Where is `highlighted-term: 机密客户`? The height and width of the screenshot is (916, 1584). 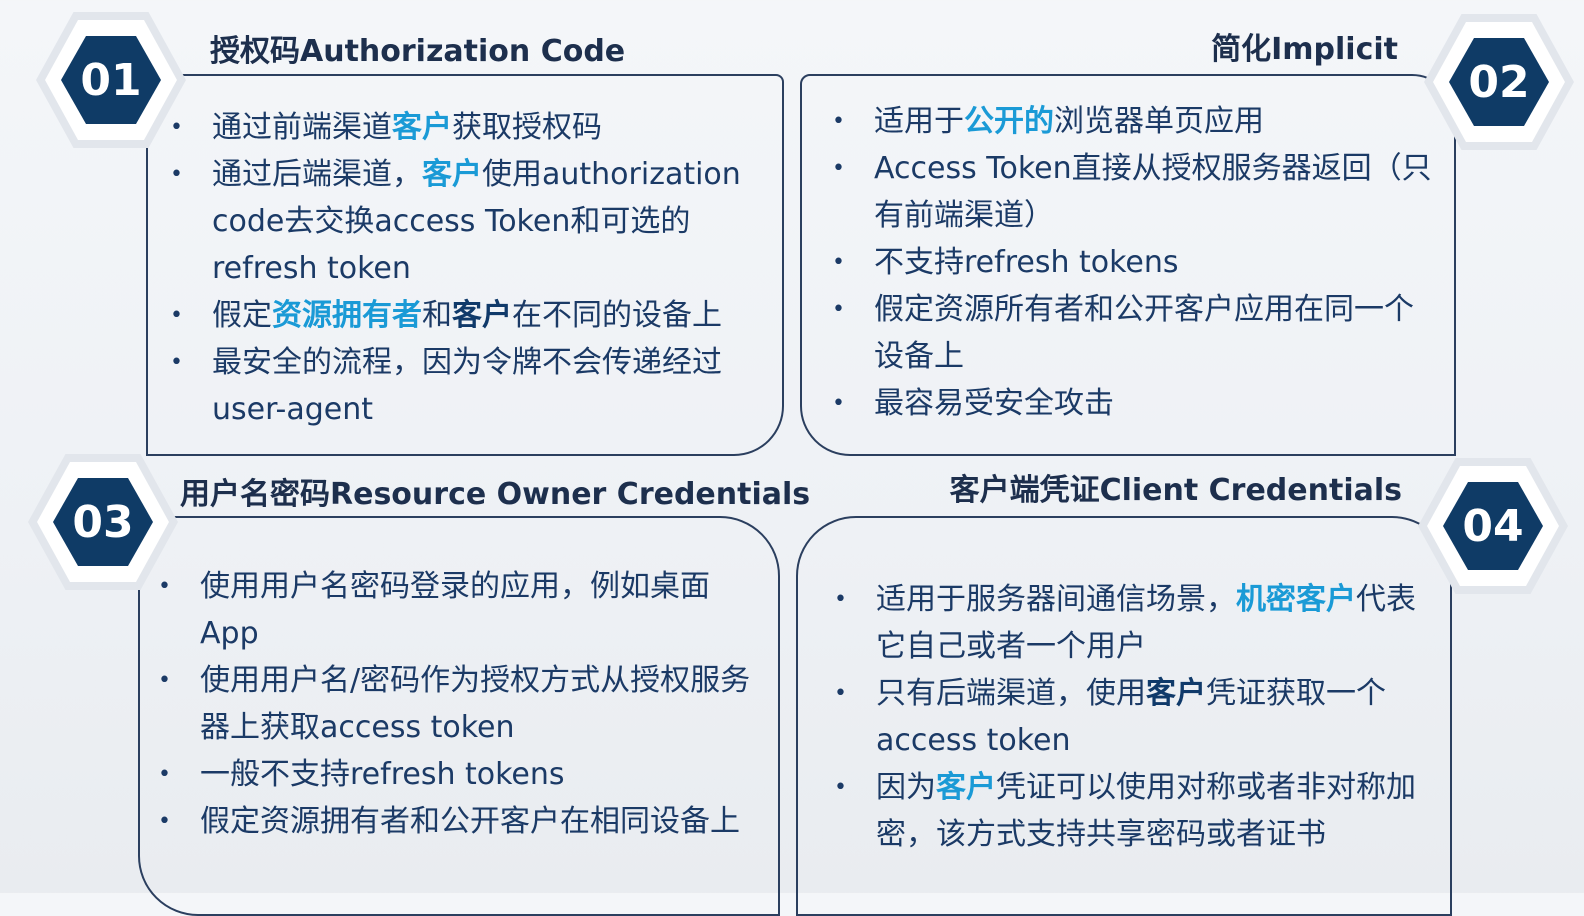
highlighted-term: 机密客户 is located at coordinates (1296, 599).